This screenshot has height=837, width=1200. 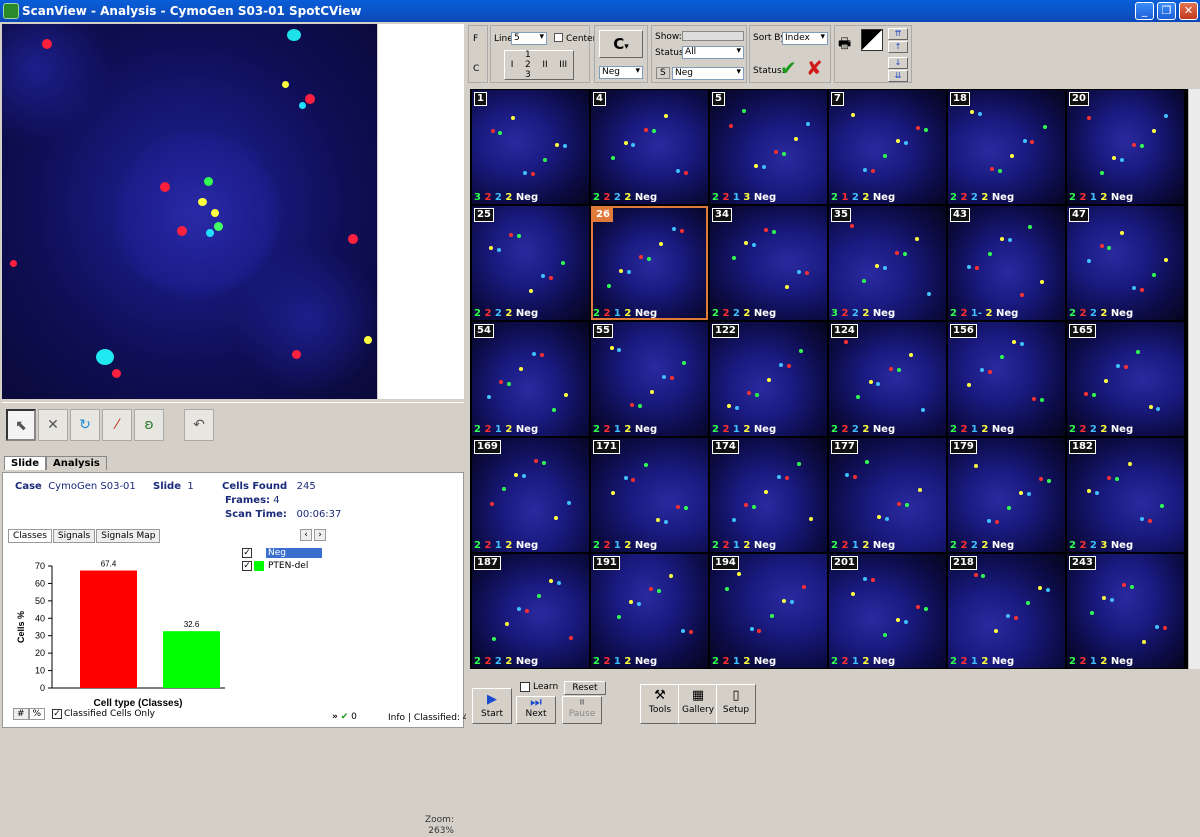 I want to click on gallery-cell-tile: 171 2 2 1 2 Neg, so click(x=649, y=495).